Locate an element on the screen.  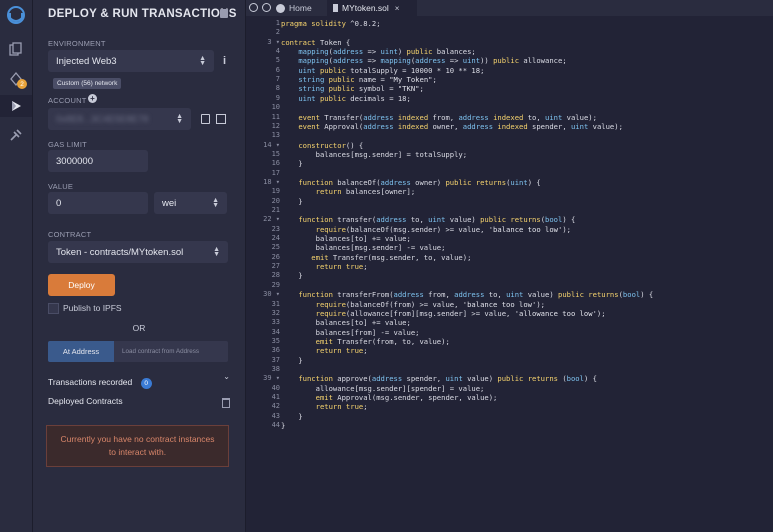
value-unit-select: wei ▲ ▼ is located at coordinates (190, 203).